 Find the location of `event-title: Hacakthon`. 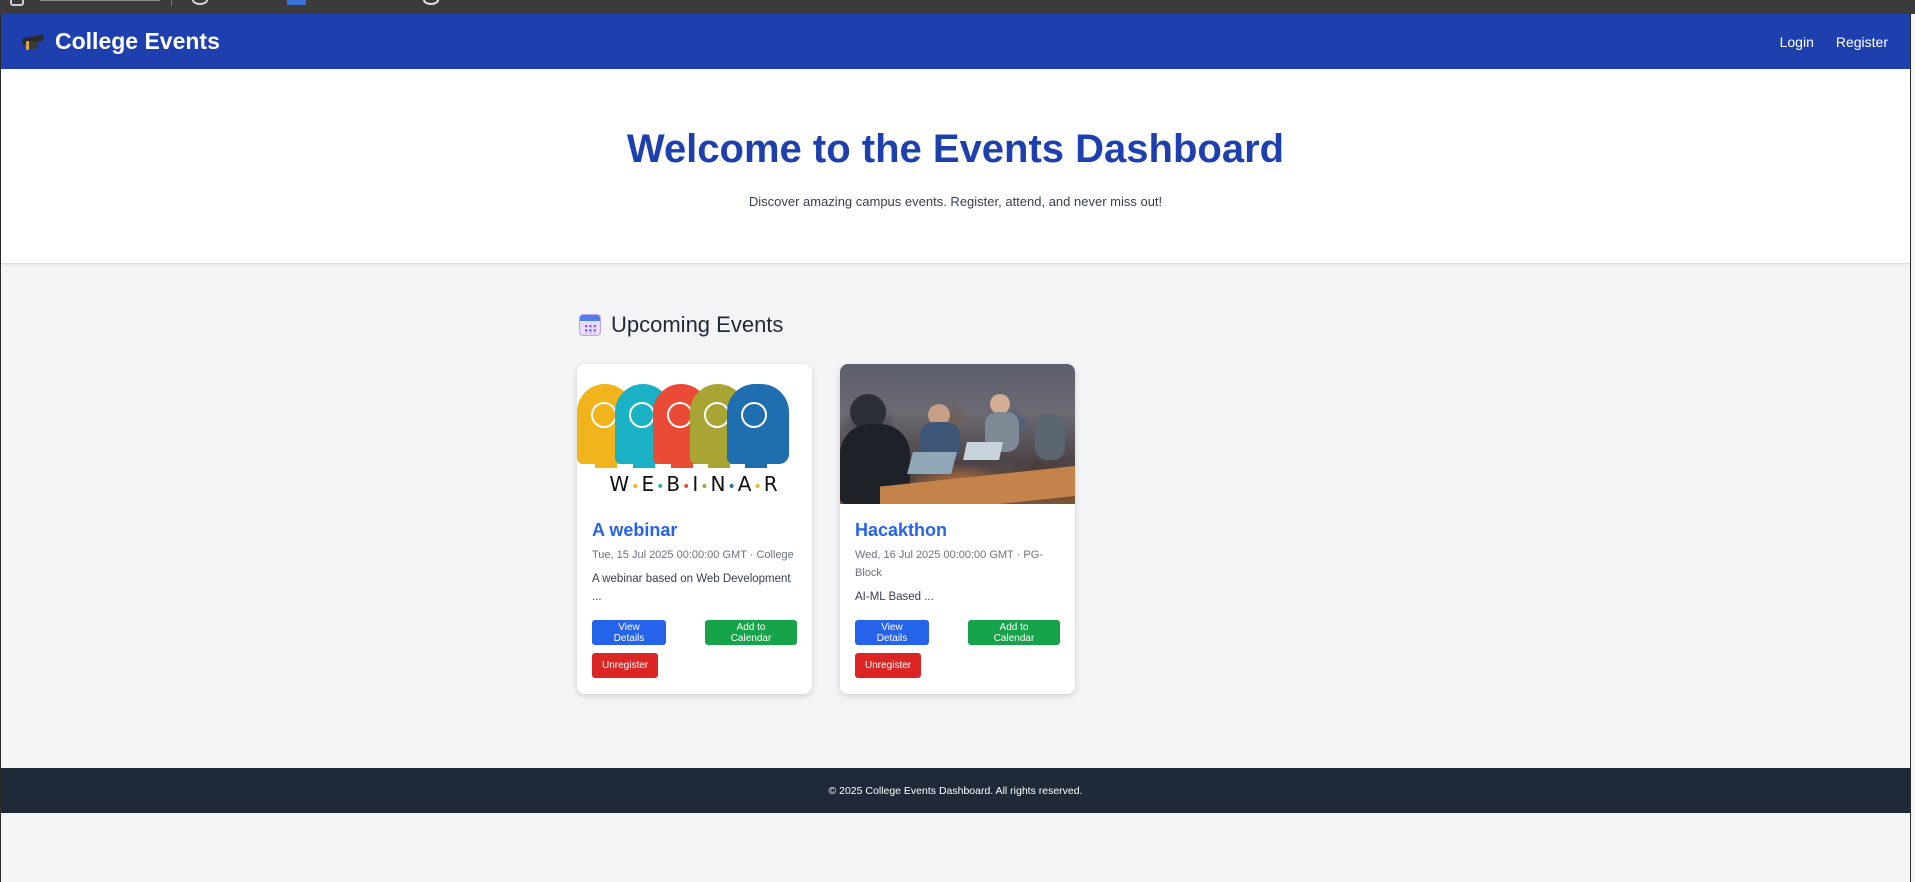

event-title: Hacakthon is located at coordinates (957, 530).